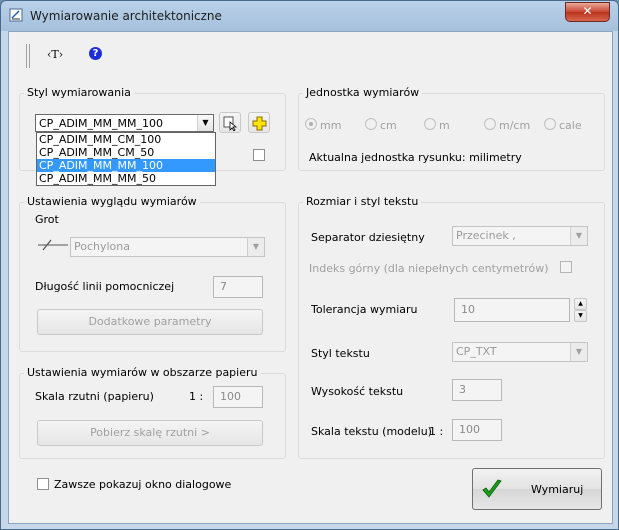 The image size is (619, 530). Describe the element at coordinates (142, 372) in the screenshot. I see `paper-legend: Ustawienia wymiarów w obszarze papieru` at that location.